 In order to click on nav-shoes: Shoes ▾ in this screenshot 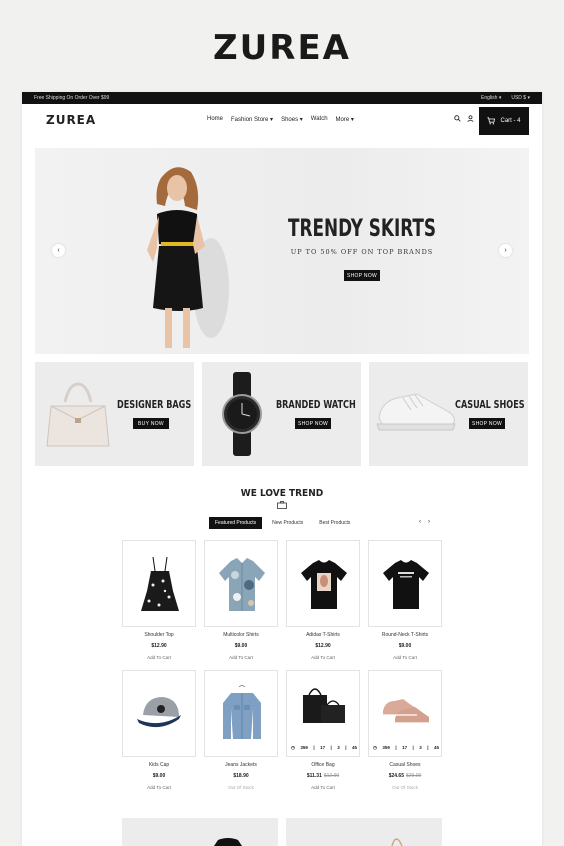, I will do `click(292, 119)`.